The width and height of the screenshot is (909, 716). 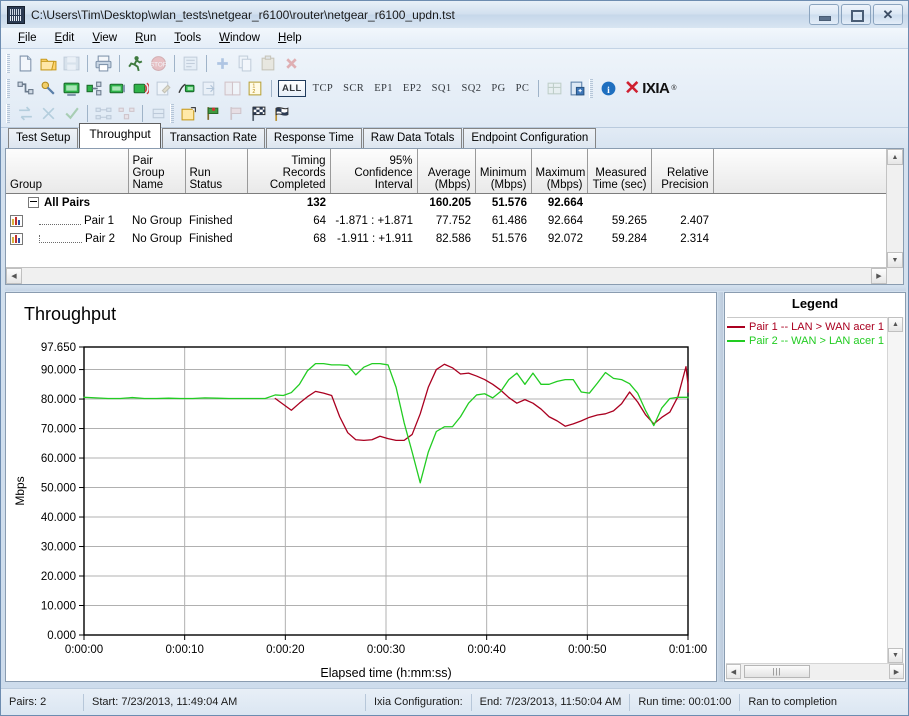 I want to click on transaction-rate-icon, so click(x=94, y=89).